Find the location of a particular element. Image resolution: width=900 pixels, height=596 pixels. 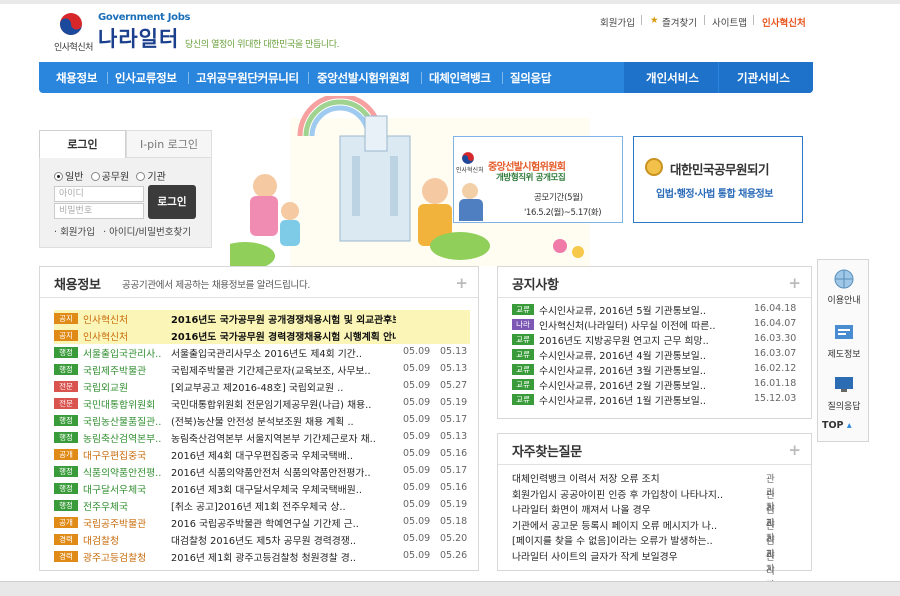

quick-system-info: 제도정보 is located at coordinates (844, 341).